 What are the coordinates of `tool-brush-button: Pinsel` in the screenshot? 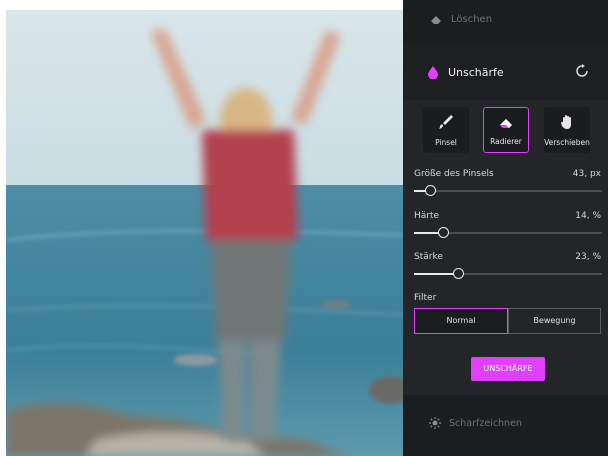 It's located at (446, 130).